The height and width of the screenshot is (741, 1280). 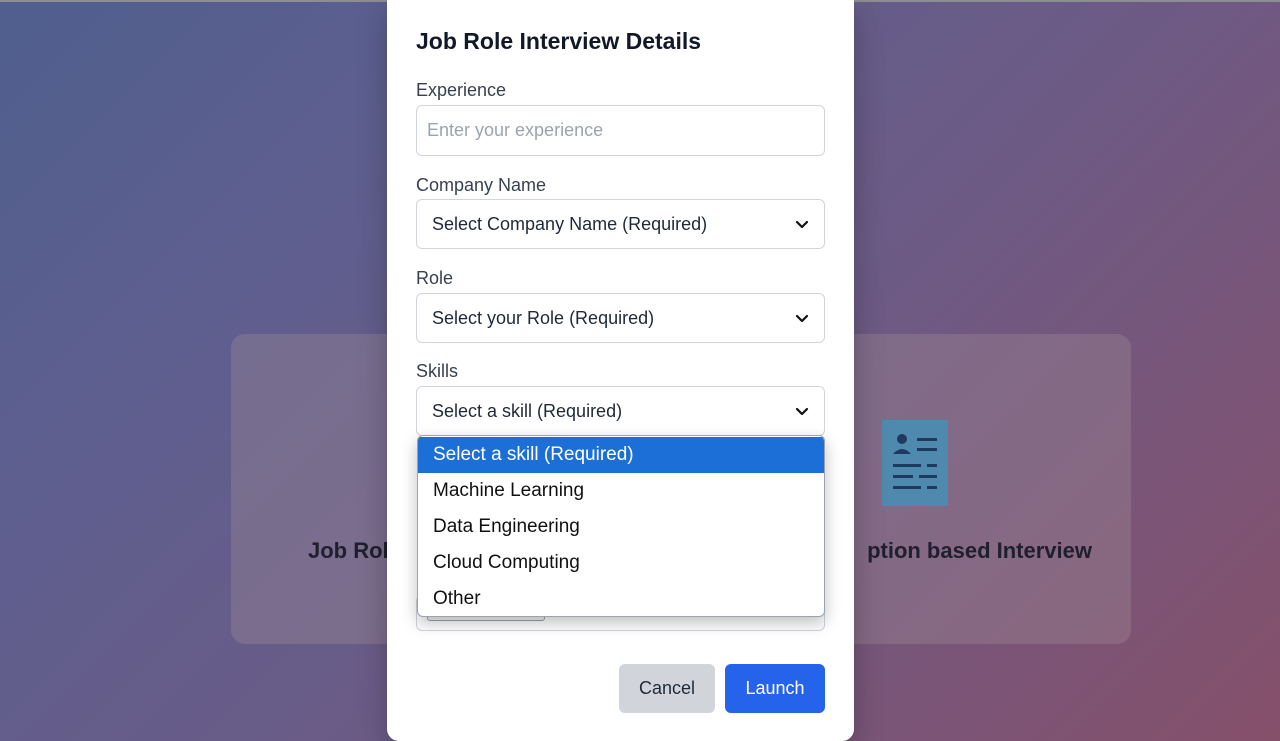 I want to click on cancel-button: Cancel, so click(x=667, y=688).